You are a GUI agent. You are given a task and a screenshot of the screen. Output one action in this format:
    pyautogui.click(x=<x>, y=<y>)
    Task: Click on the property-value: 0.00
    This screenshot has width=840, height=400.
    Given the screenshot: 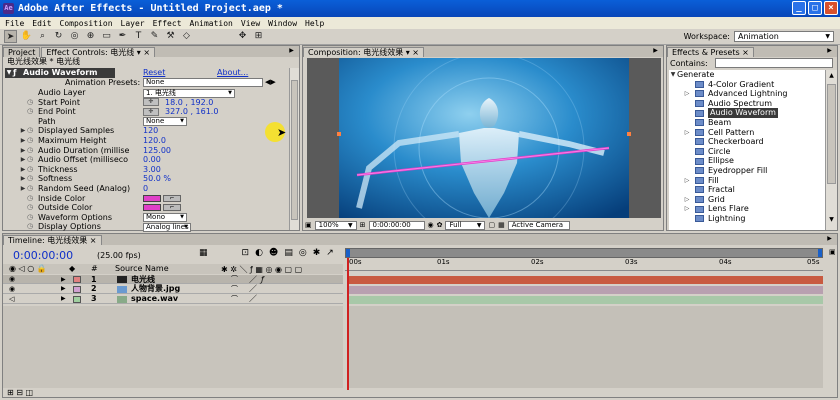 What is the action you would take?
    pyautogui.click(x=152, y=160)
    